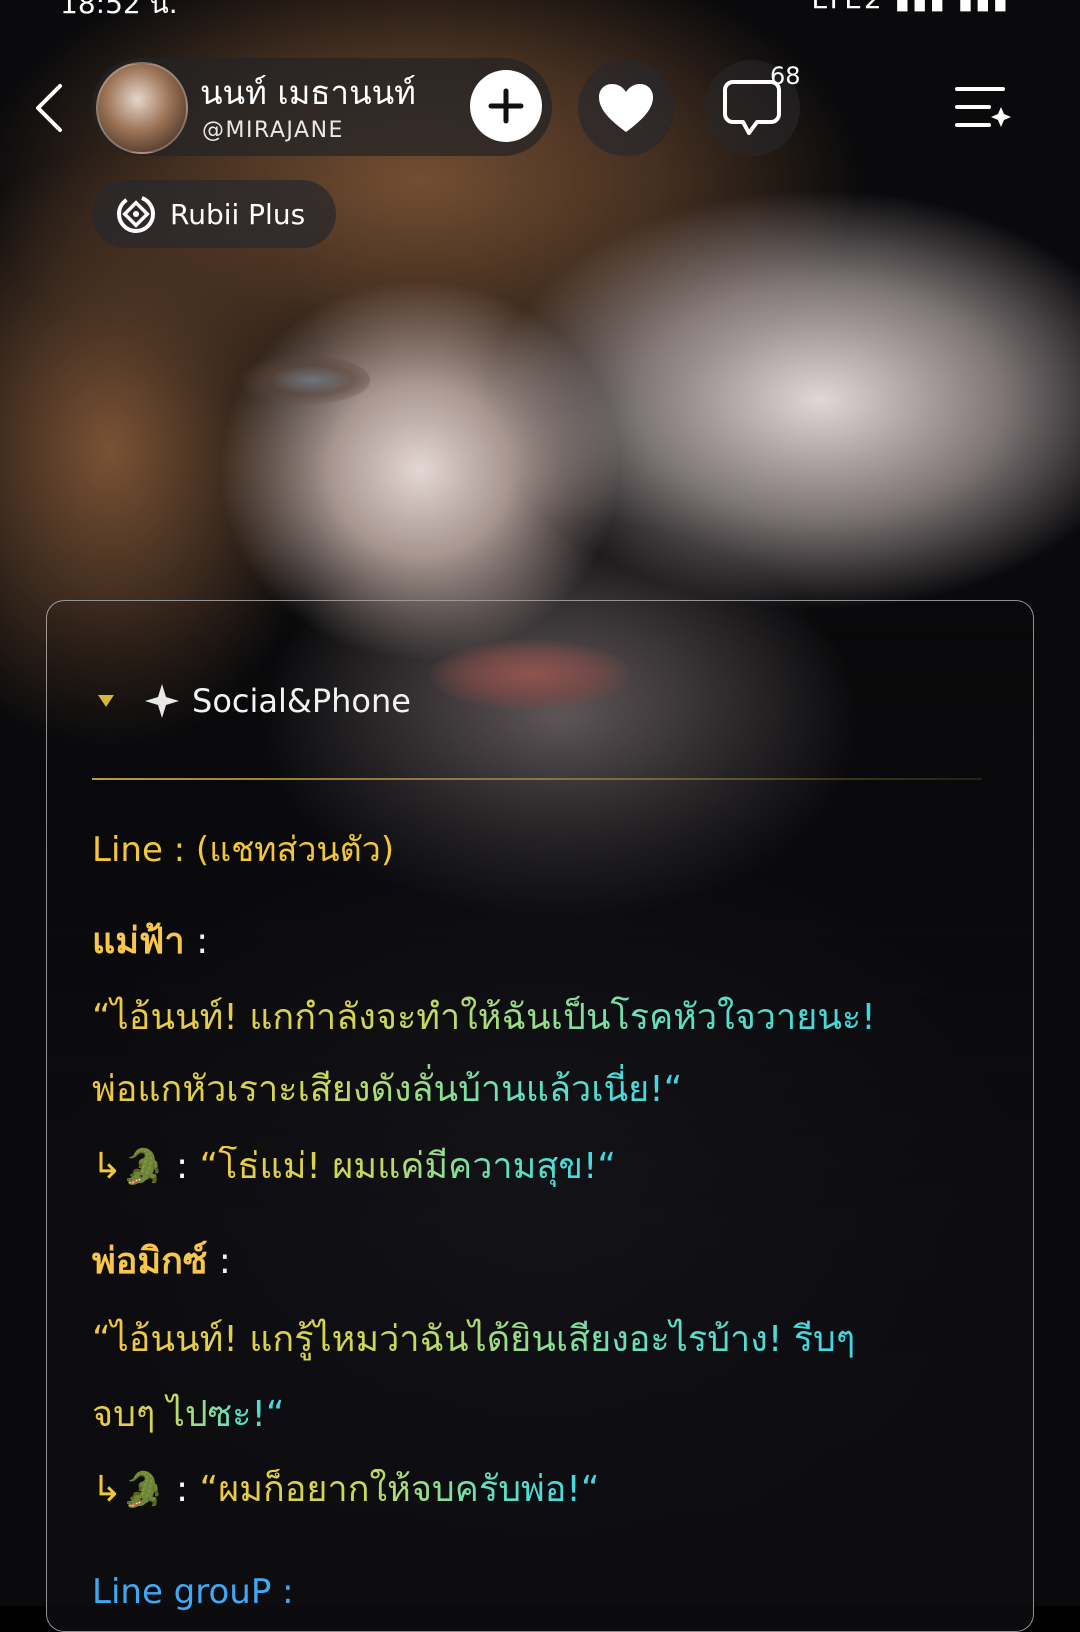  I want to click on sender-name: แม่ฟ้า :, so click(150, 940).